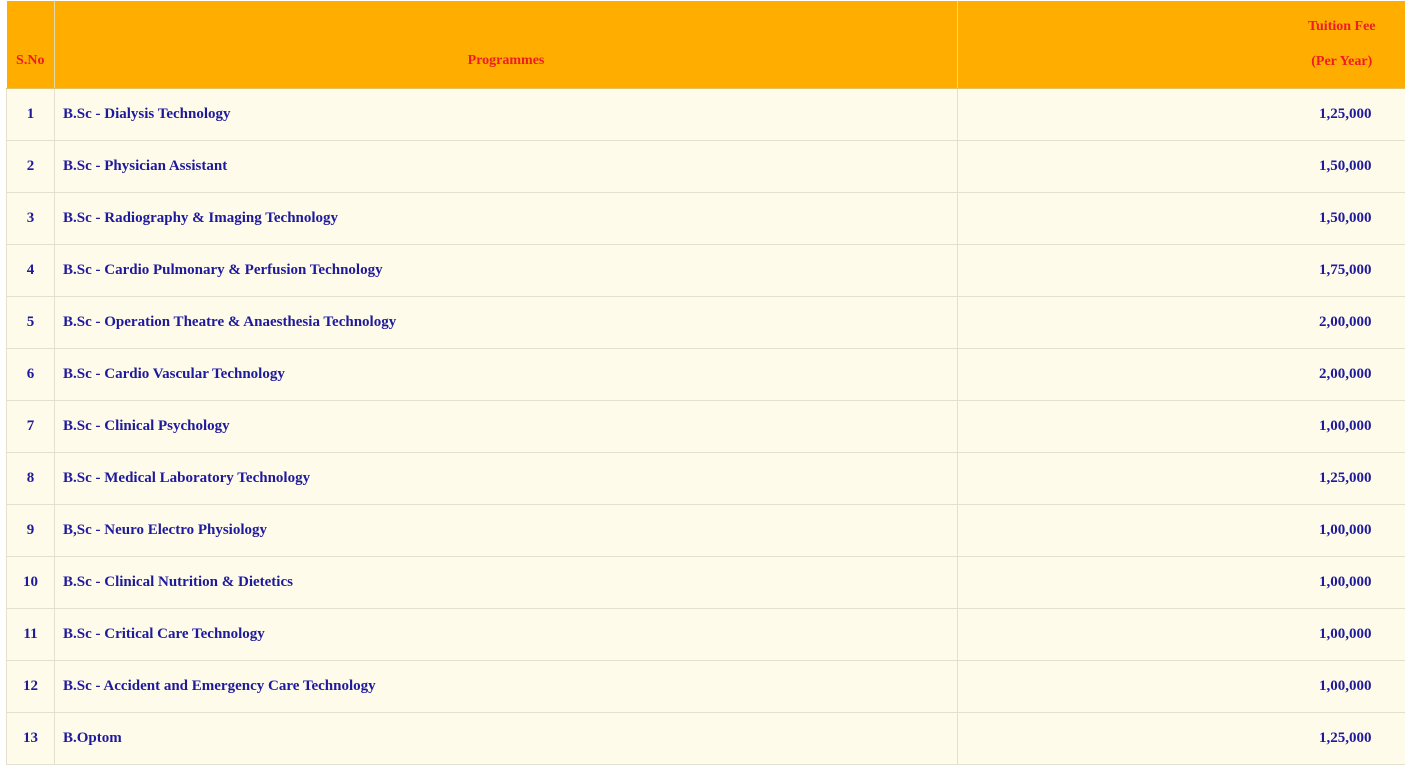 This screenshot has width=1405, height=766. I want to click on row-sno: 2, so click(30, 166).